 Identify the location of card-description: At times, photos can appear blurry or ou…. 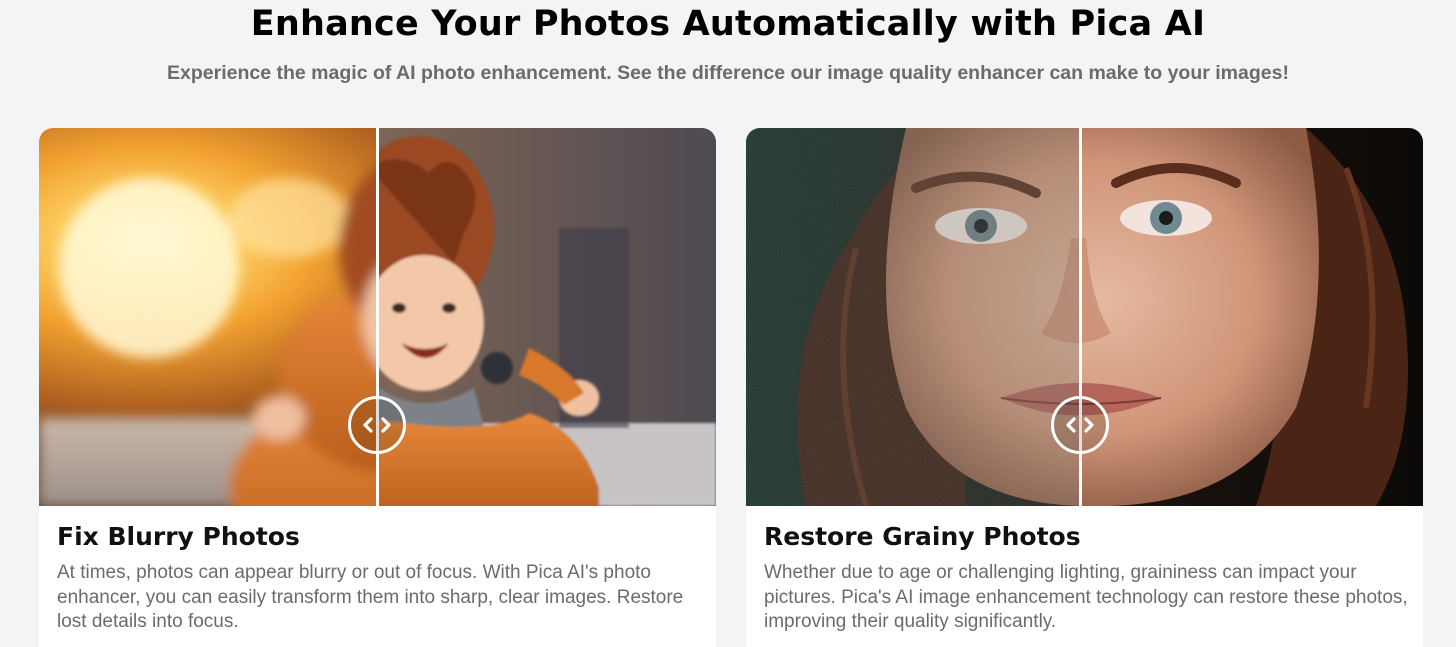
(370, 597).